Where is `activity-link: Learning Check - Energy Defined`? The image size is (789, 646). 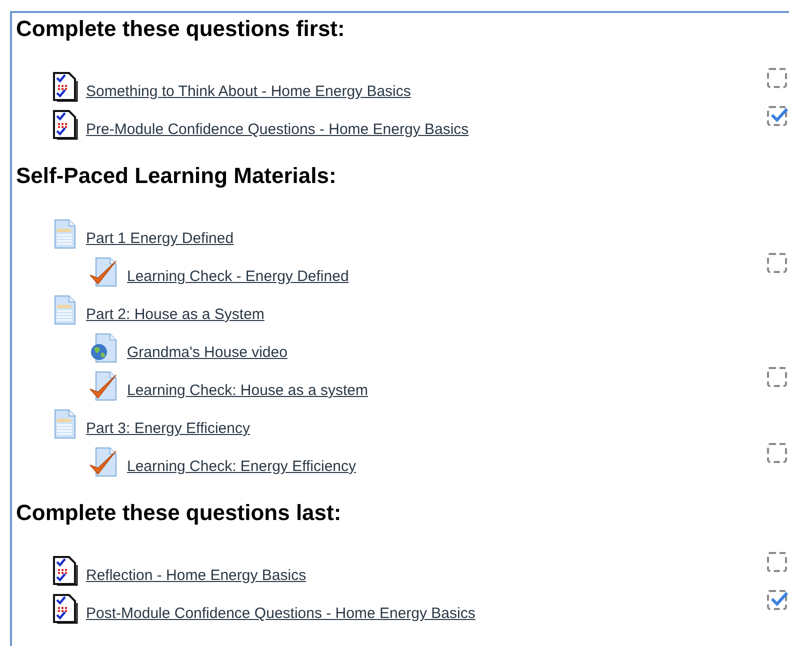
activity-link: Learning Check - Energy Defined is located at coordinates (238, 276).